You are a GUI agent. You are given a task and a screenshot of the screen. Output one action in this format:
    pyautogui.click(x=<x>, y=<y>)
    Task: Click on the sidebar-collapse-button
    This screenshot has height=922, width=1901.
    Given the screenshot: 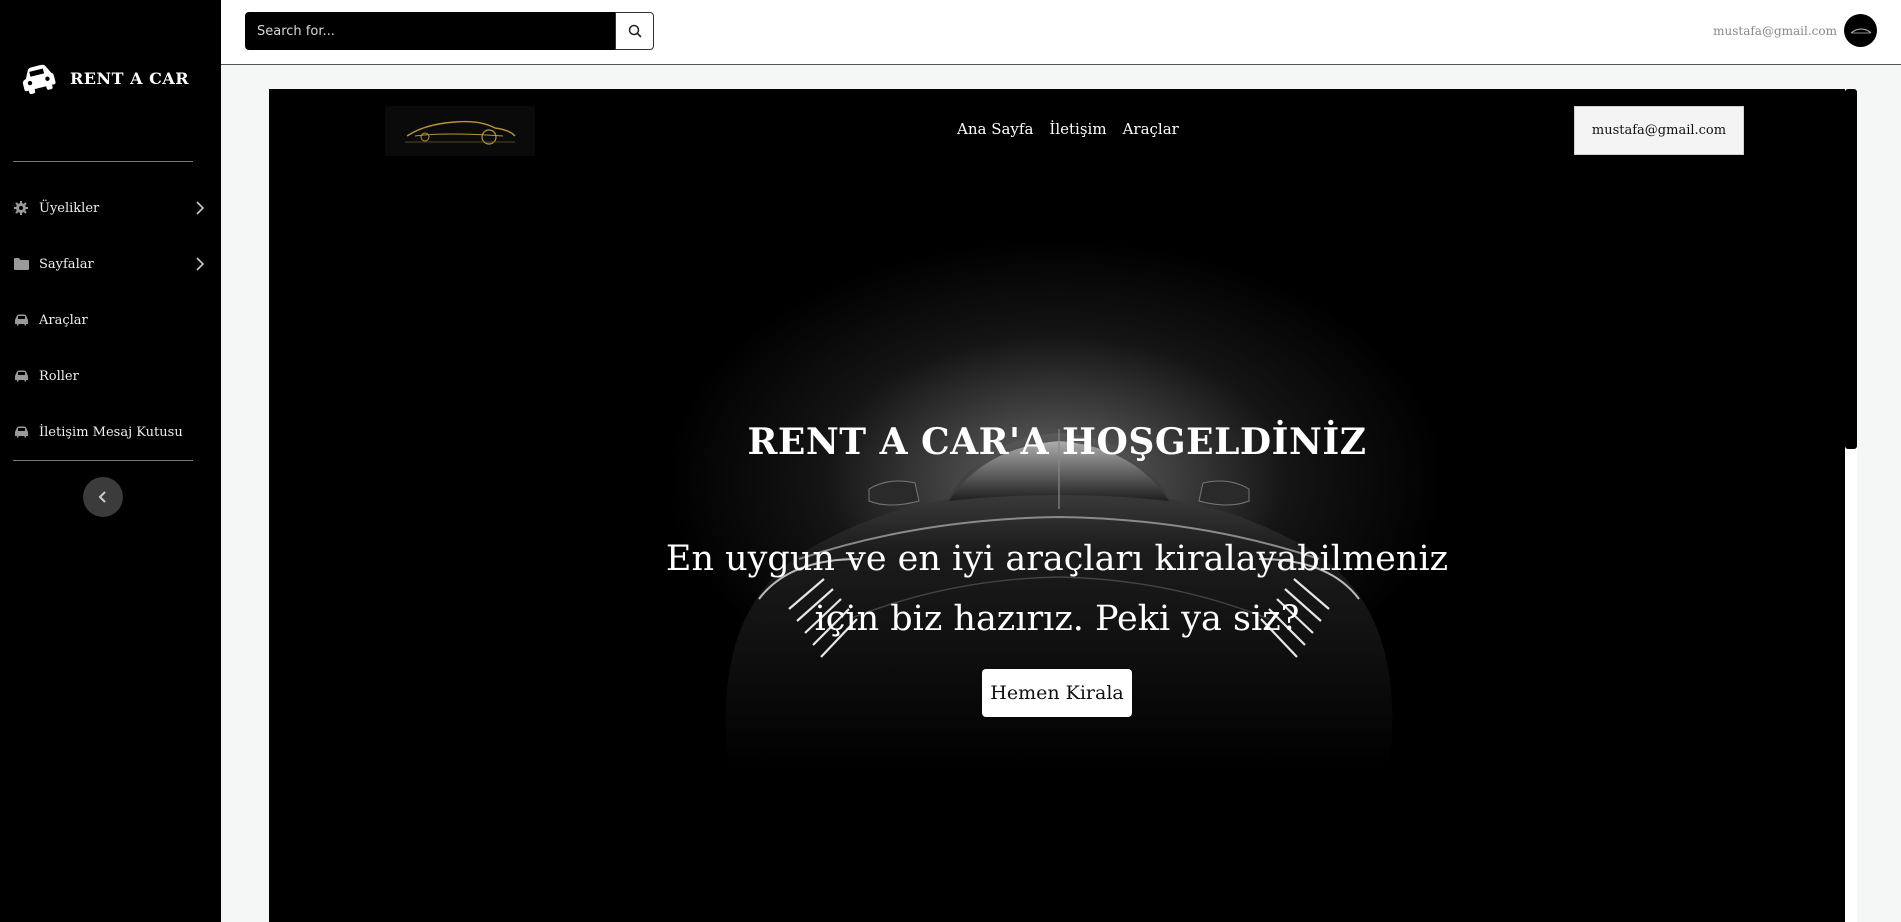 What is the action you would take?
    pyautogui.click(x=103, y=497)
    